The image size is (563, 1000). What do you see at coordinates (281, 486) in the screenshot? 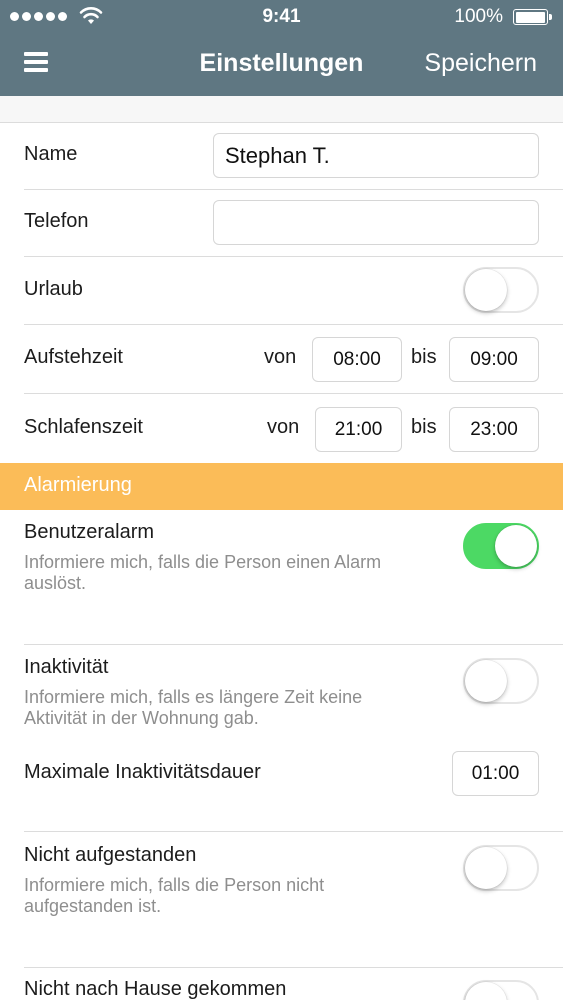
I see `alarm-section-header: Alarmierung` at bounding box center [281, 486].